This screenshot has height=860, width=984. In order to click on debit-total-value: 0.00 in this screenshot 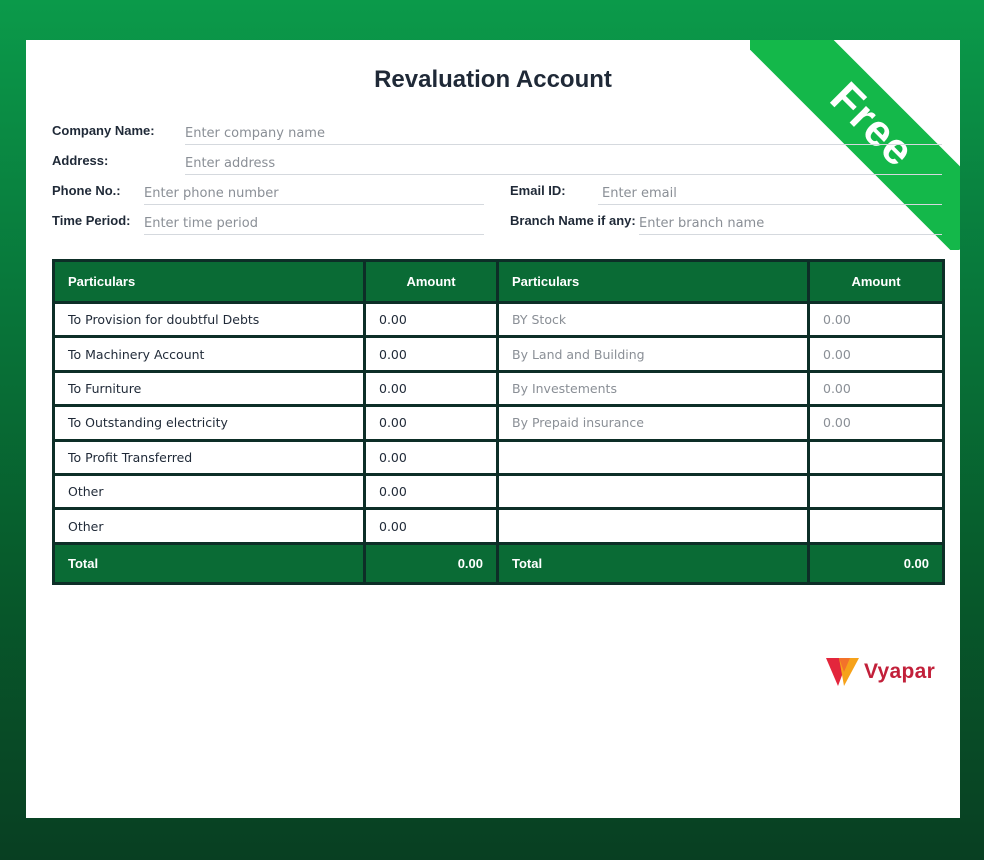, I will do `click(431, 563)`.